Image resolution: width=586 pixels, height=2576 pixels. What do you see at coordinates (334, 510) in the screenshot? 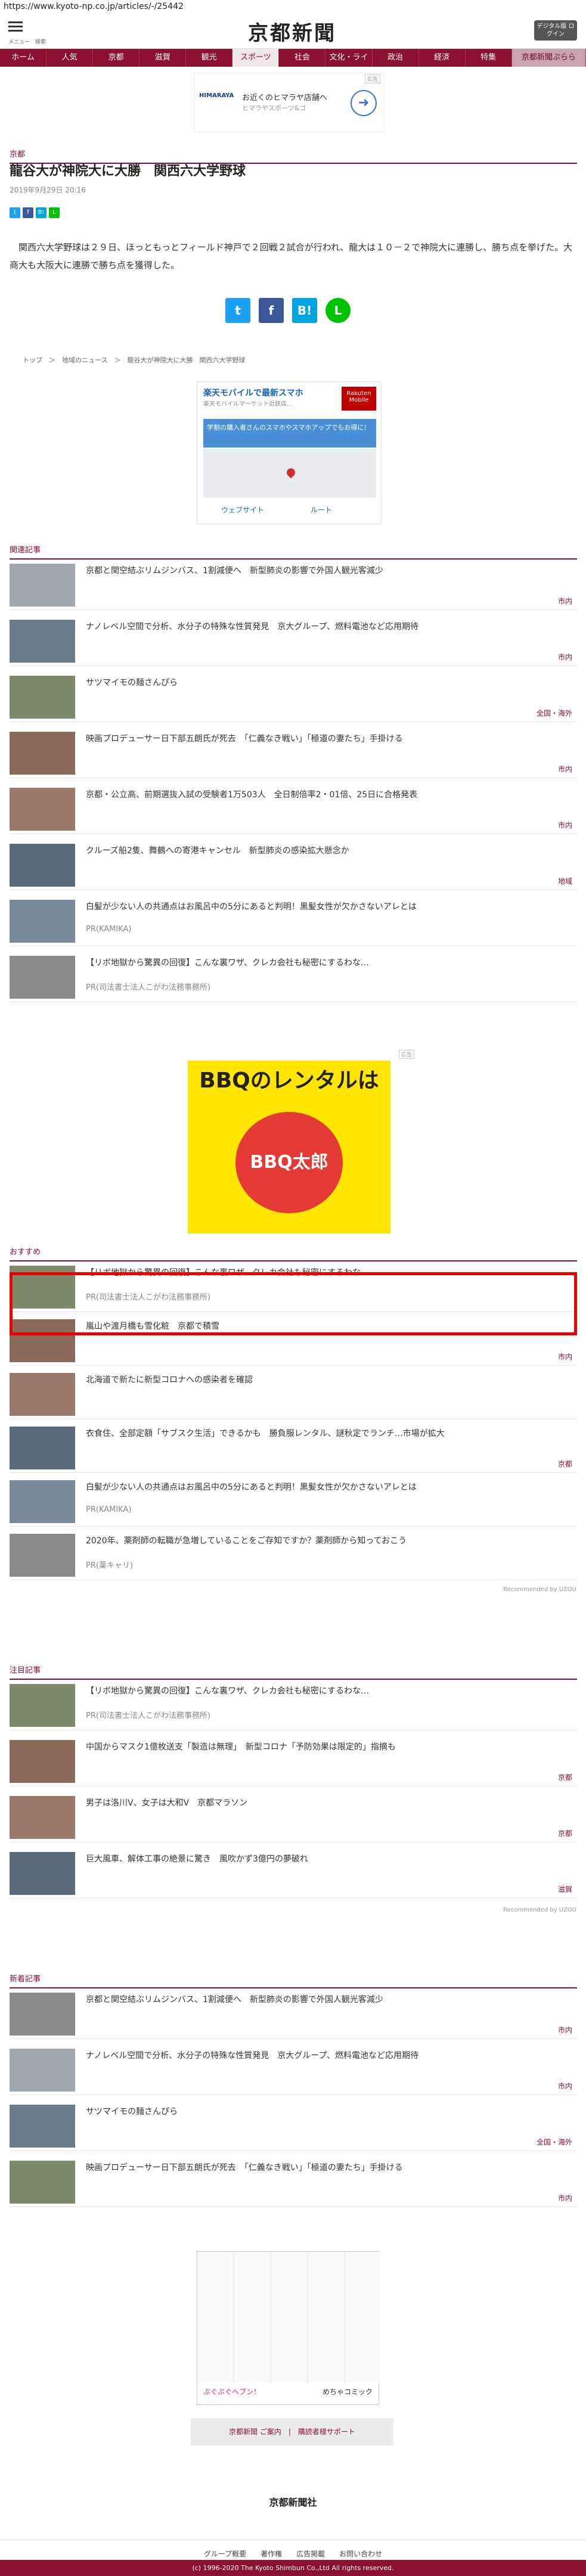
I see `route-button: ルート` at bounding box center [334, 510].